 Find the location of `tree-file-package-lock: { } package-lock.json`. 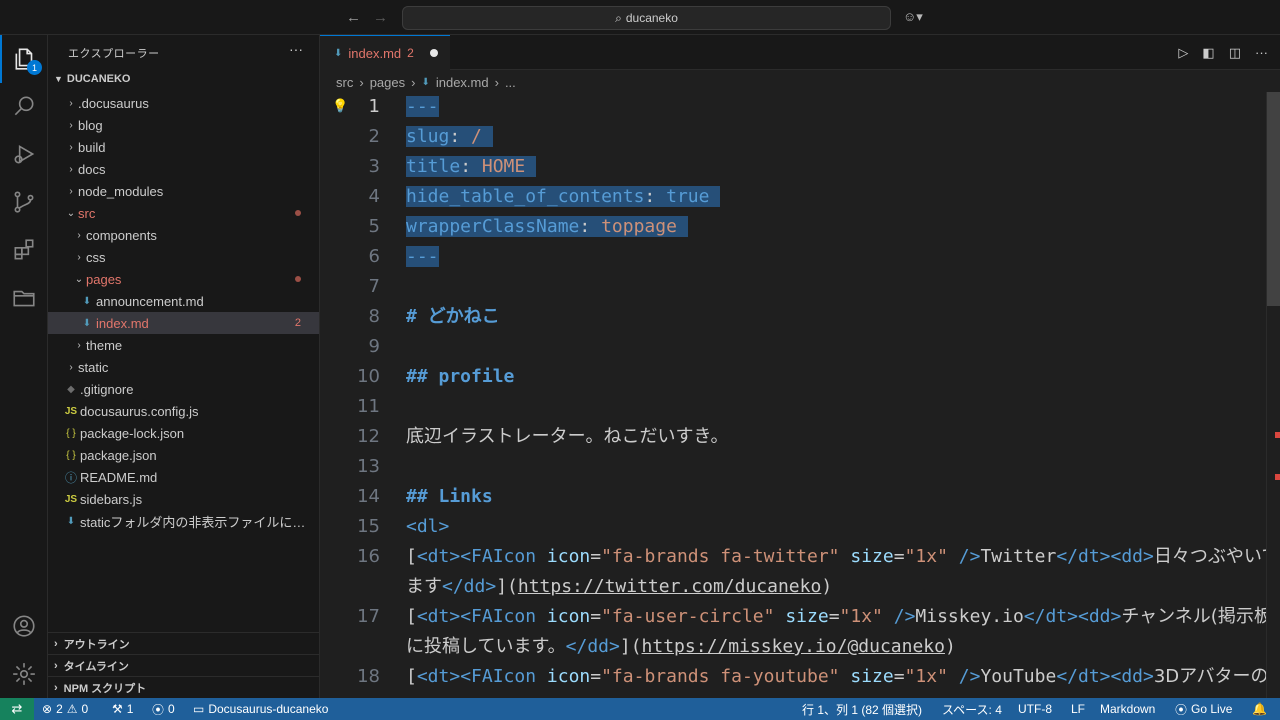

tree-file-package-lock: { } package-lock.json is located at coordinates (183, 433).